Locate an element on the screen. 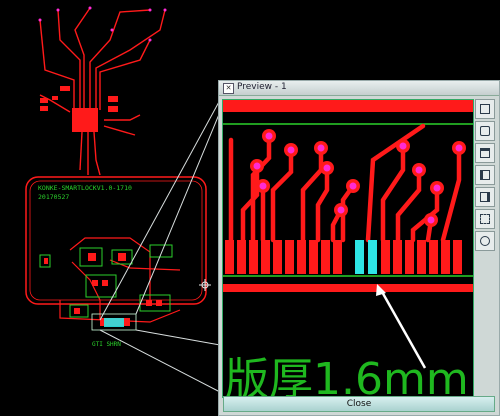  preview-title: Preview - 1 is located at coordinates (262, 87).